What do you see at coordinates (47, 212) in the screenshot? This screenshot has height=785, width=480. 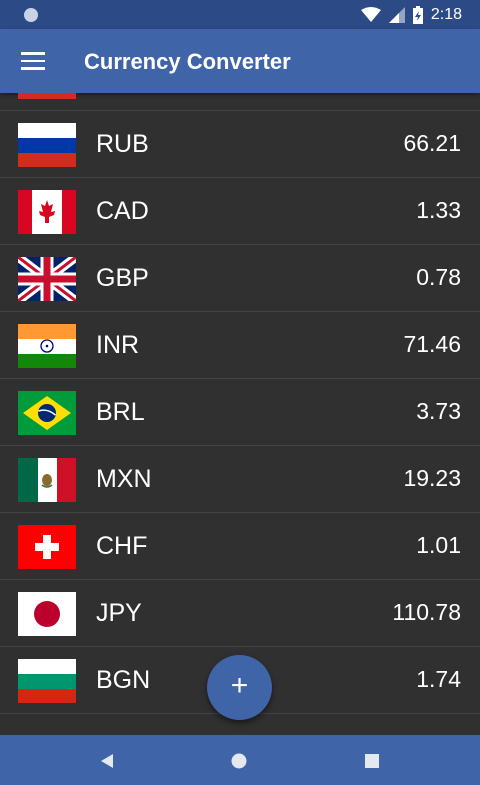 I see `canada-flag-icon` at bounding box center [47, 212].